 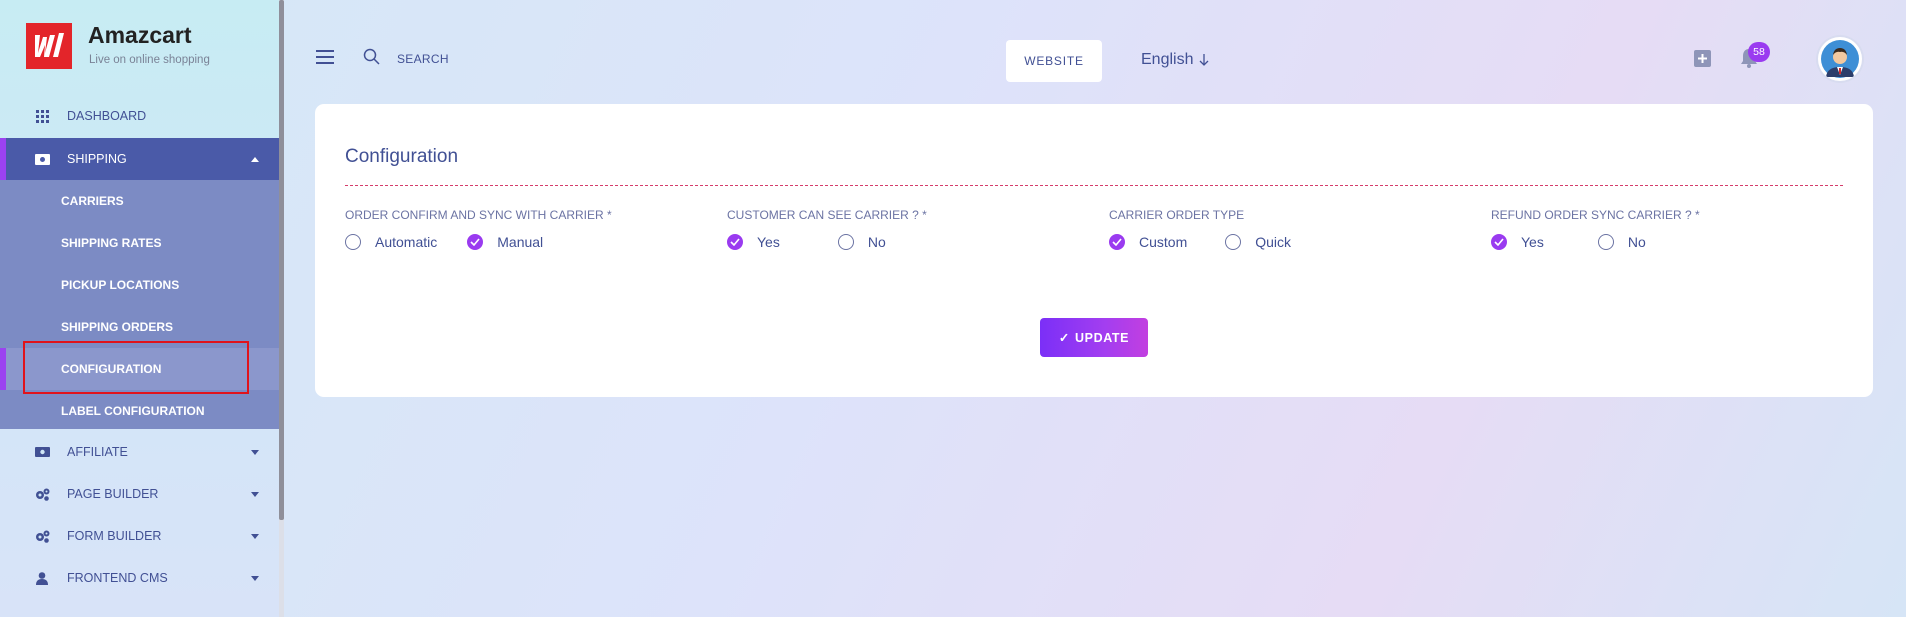 I want to click on add-icon, so click(x=1702, y=58).